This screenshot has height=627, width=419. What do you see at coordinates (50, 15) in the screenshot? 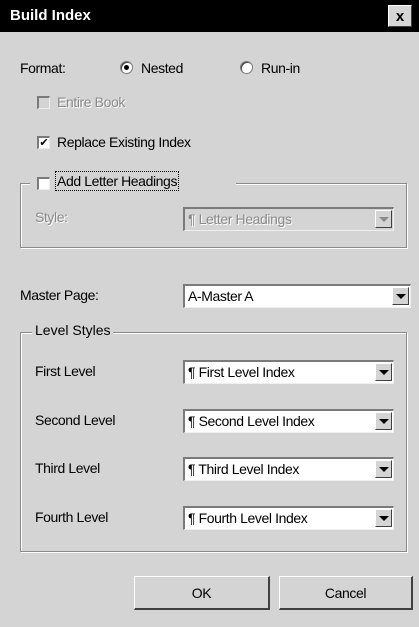
I see `dialog-title: Build Index` at bounding box center [50, 15].